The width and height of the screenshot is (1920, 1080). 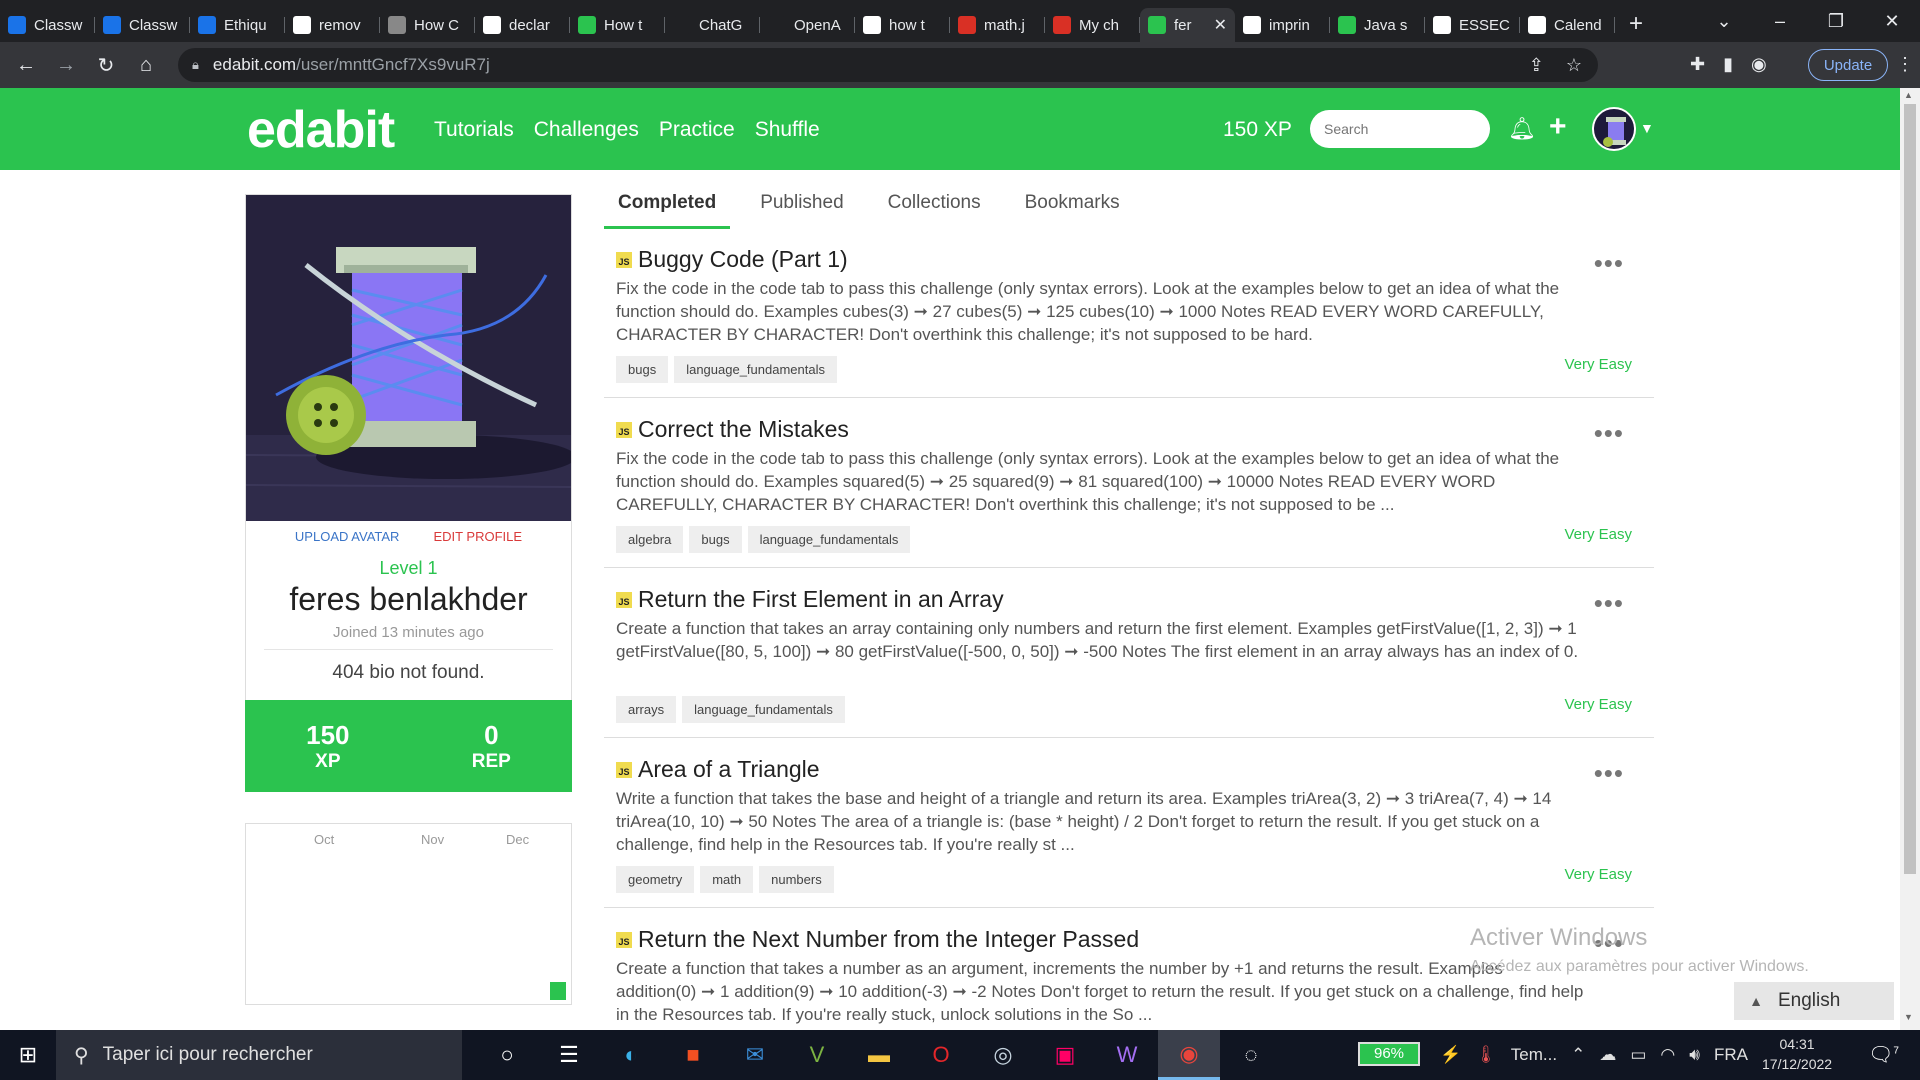 What do you see at coordinates (569, 1055) in the screenshot?
I see `widgets-icon: ☰` at bounding box center [569, 1055].